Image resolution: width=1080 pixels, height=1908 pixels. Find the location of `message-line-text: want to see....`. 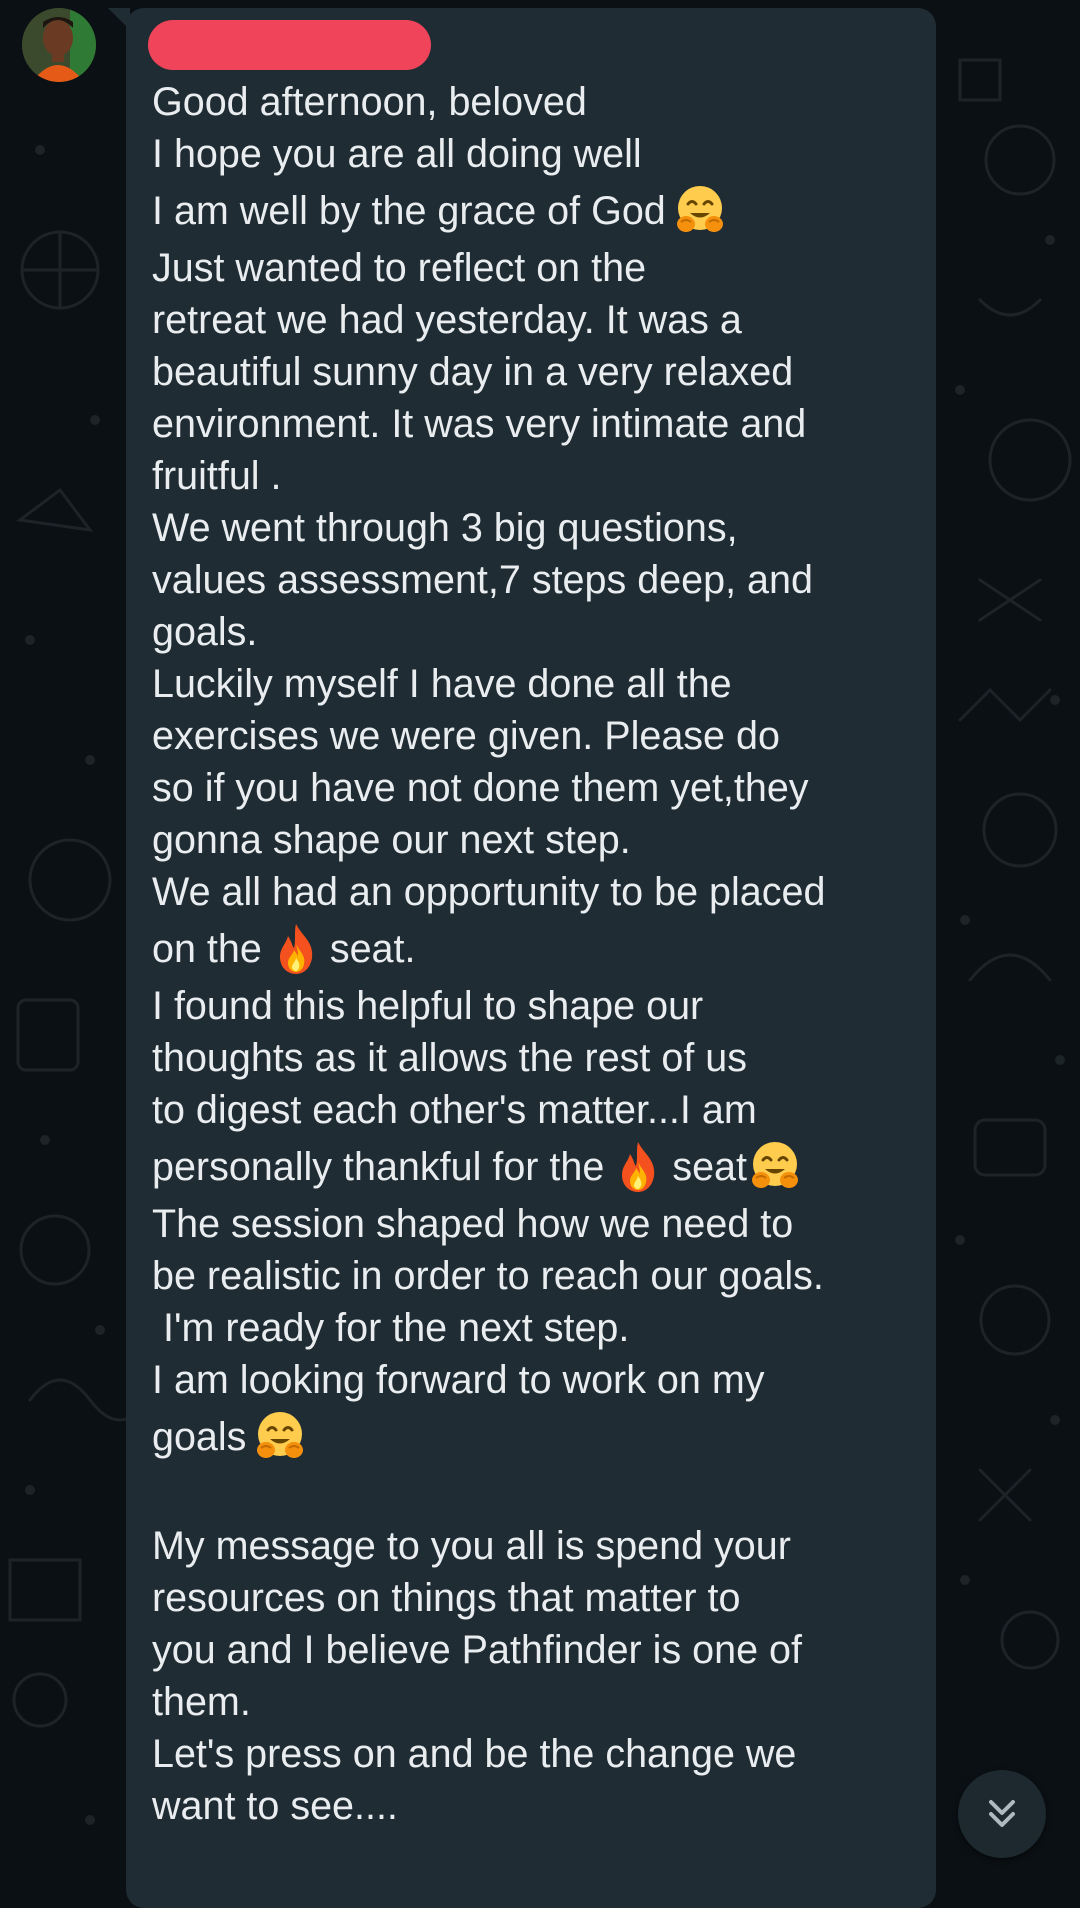

message-line-text: want to see.... is located at coordinates (275, 1806).